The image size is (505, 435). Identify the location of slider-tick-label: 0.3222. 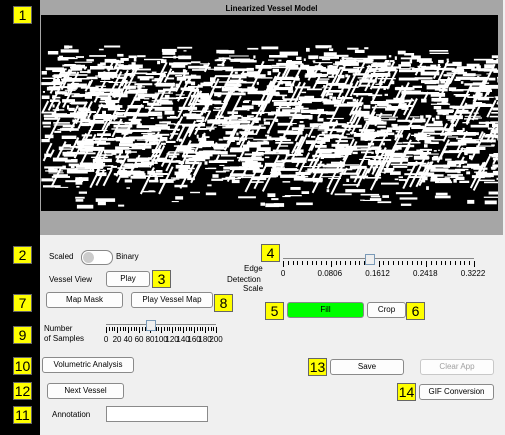
(473, 273).